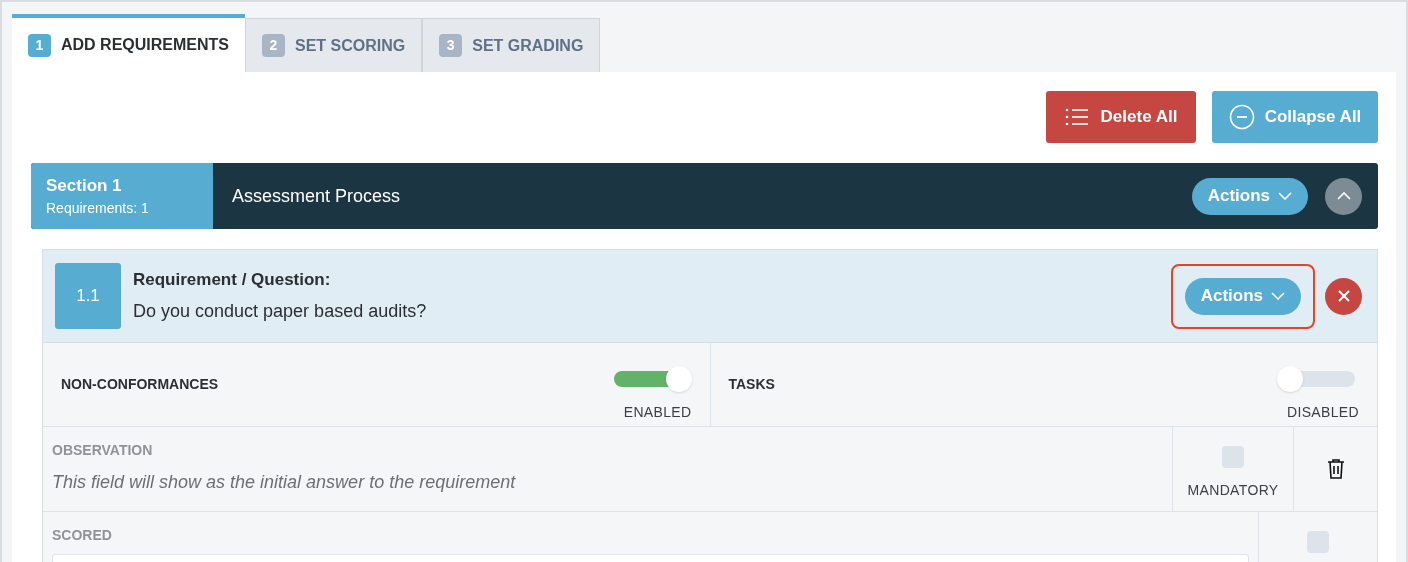 This screenshot has height=562, width=1408. I want to click on delete-all-button: Delete All, so click(1121, 117).